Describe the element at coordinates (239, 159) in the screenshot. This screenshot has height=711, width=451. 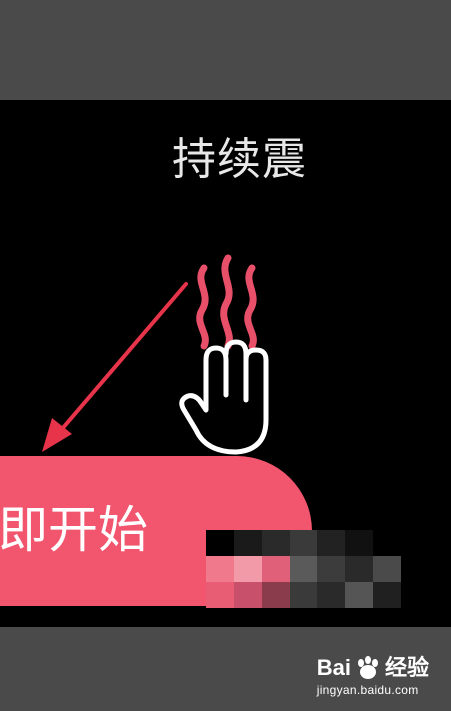
I see `mode-title: 持续震` at that location.